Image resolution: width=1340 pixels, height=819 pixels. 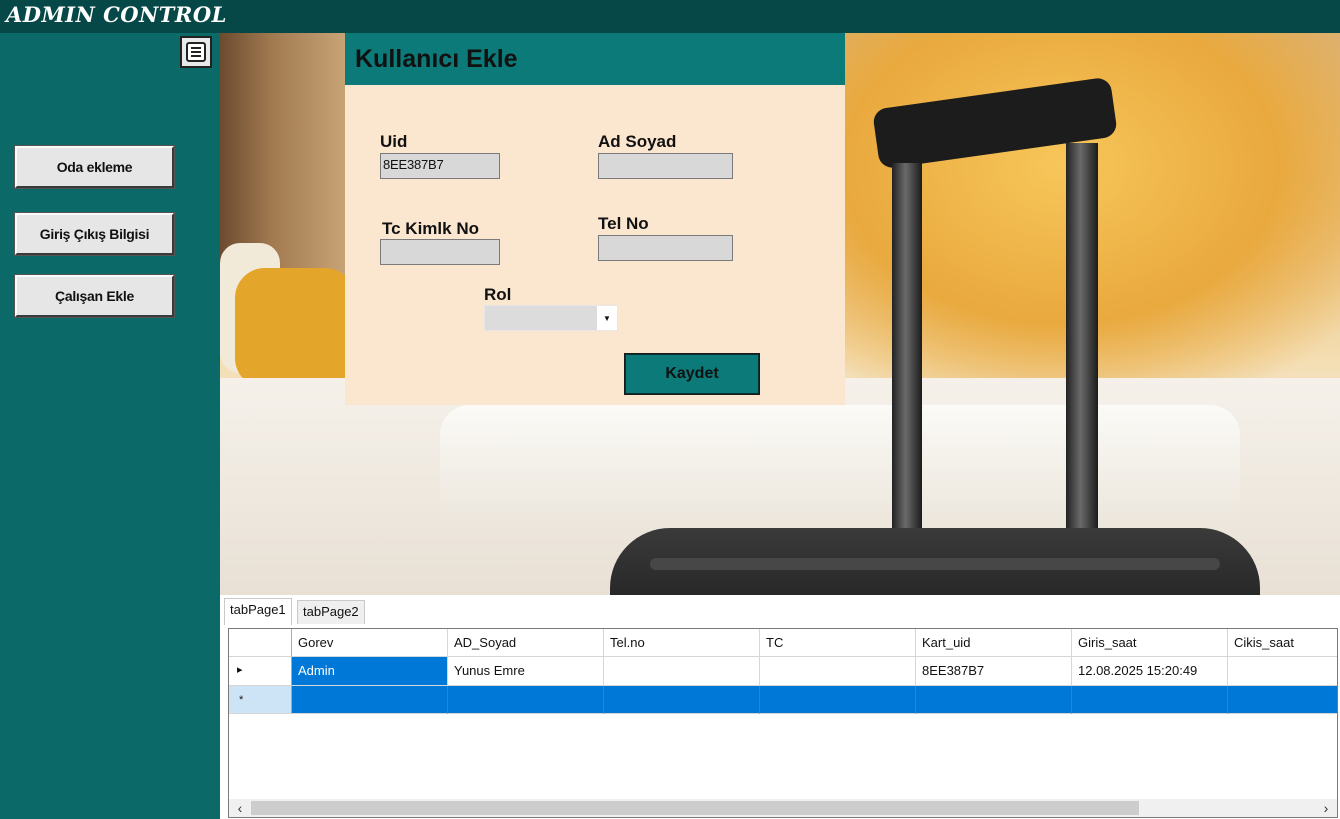 I want to click on grid-cell: 12.08.2025 15:20:49, so click(x=1150, y=671).